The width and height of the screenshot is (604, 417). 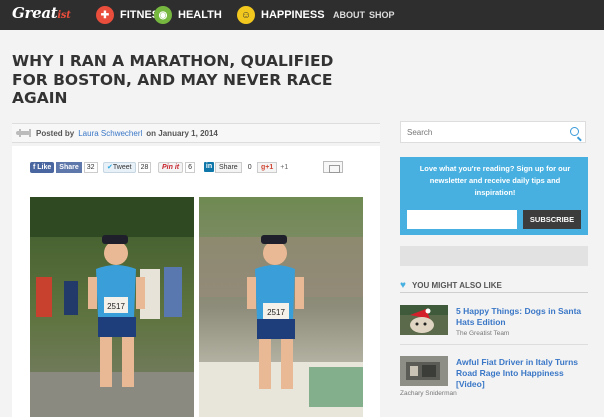 What do you see at coordinates (246, 15) in the screenshot?
I see `happiness-icon: ☺` at bounding box center [246, 15].